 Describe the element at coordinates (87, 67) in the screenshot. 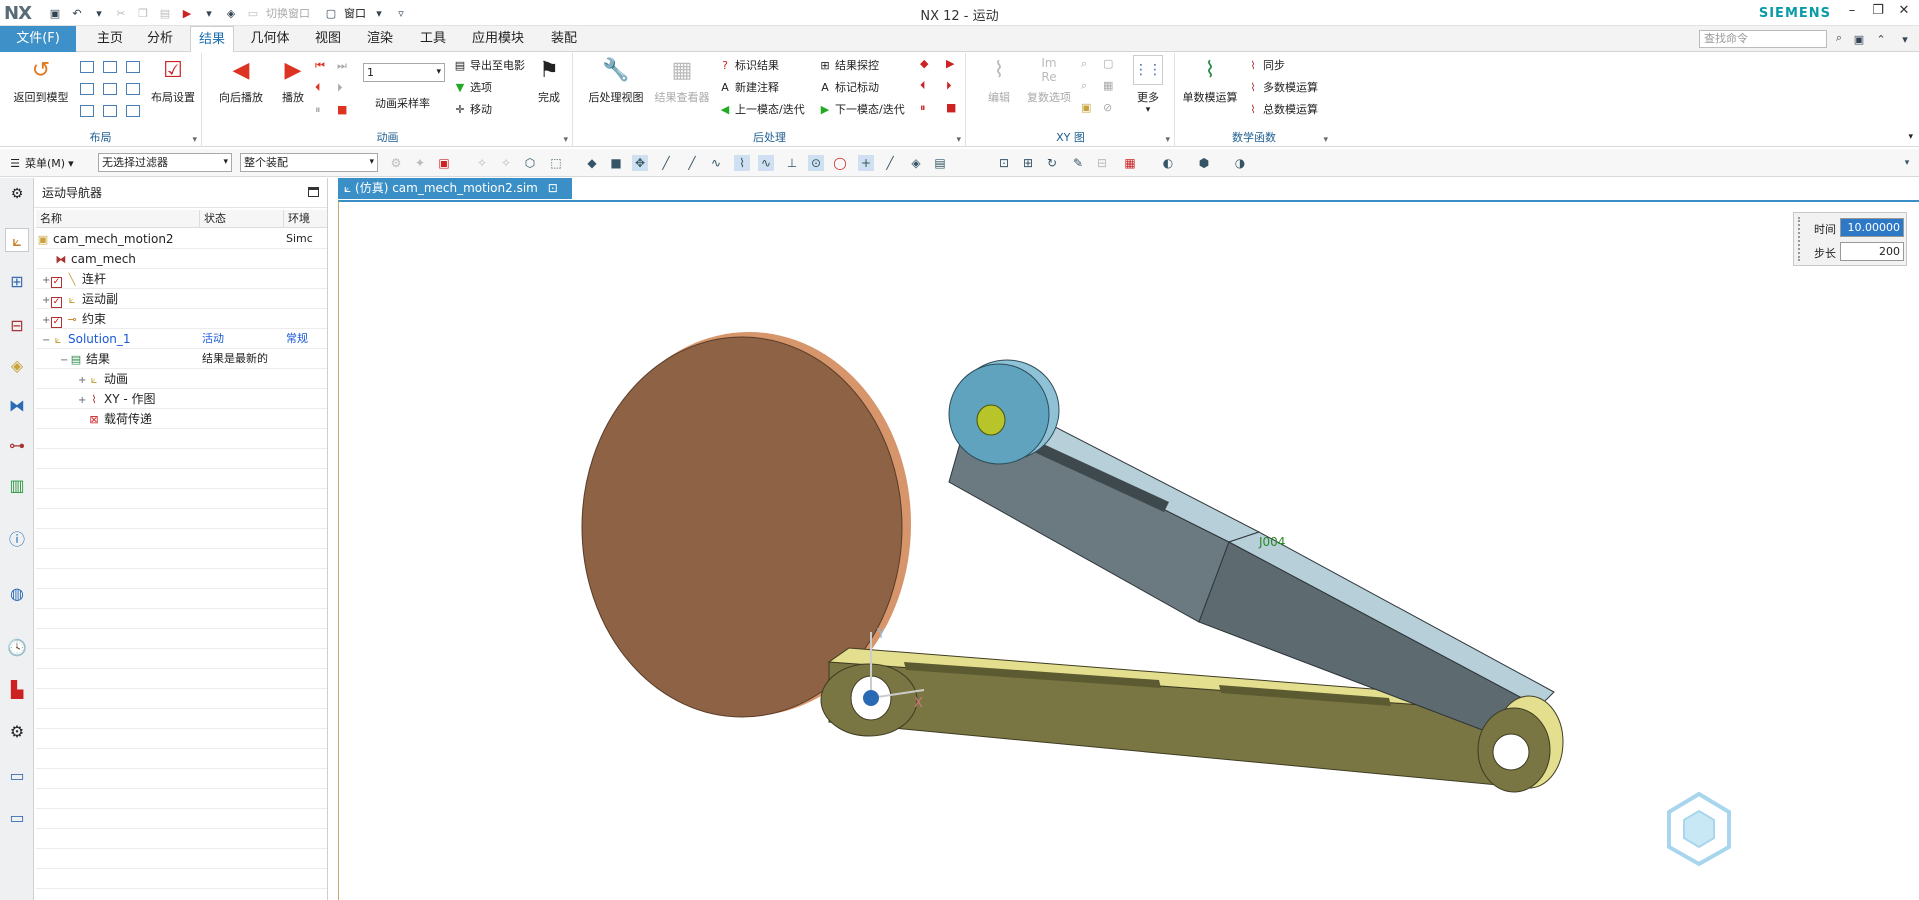

I see `layout-single-icon` at that location.